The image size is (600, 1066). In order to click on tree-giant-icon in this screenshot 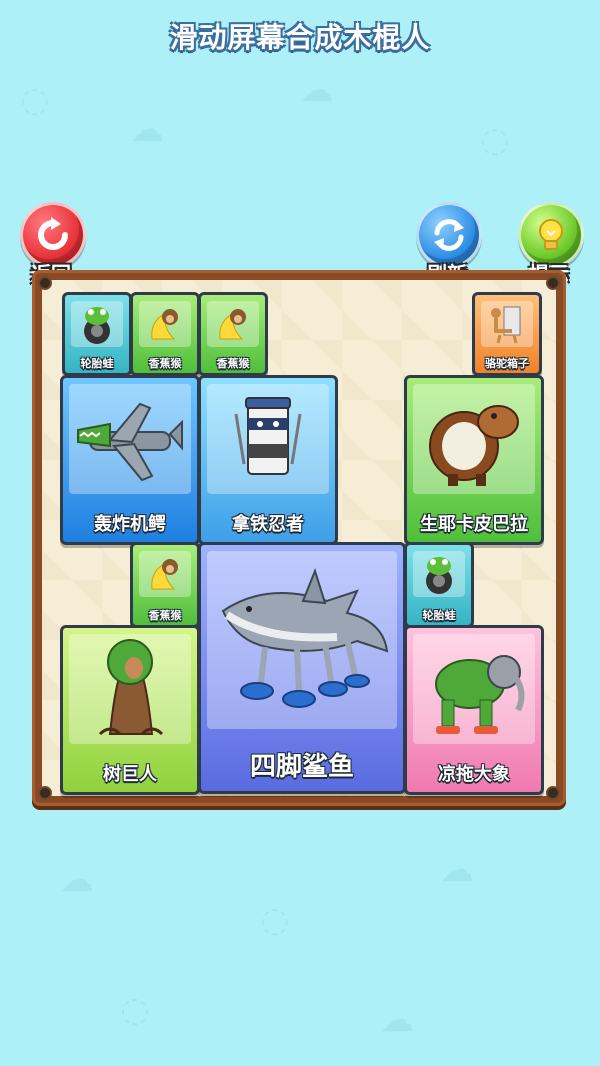, I will do `click(131, 687)`.